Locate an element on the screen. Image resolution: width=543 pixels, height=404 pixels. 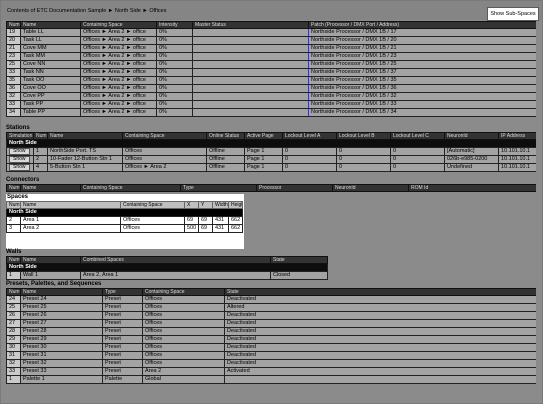
column-header: ROM Id is located at coordinates (472, 188).